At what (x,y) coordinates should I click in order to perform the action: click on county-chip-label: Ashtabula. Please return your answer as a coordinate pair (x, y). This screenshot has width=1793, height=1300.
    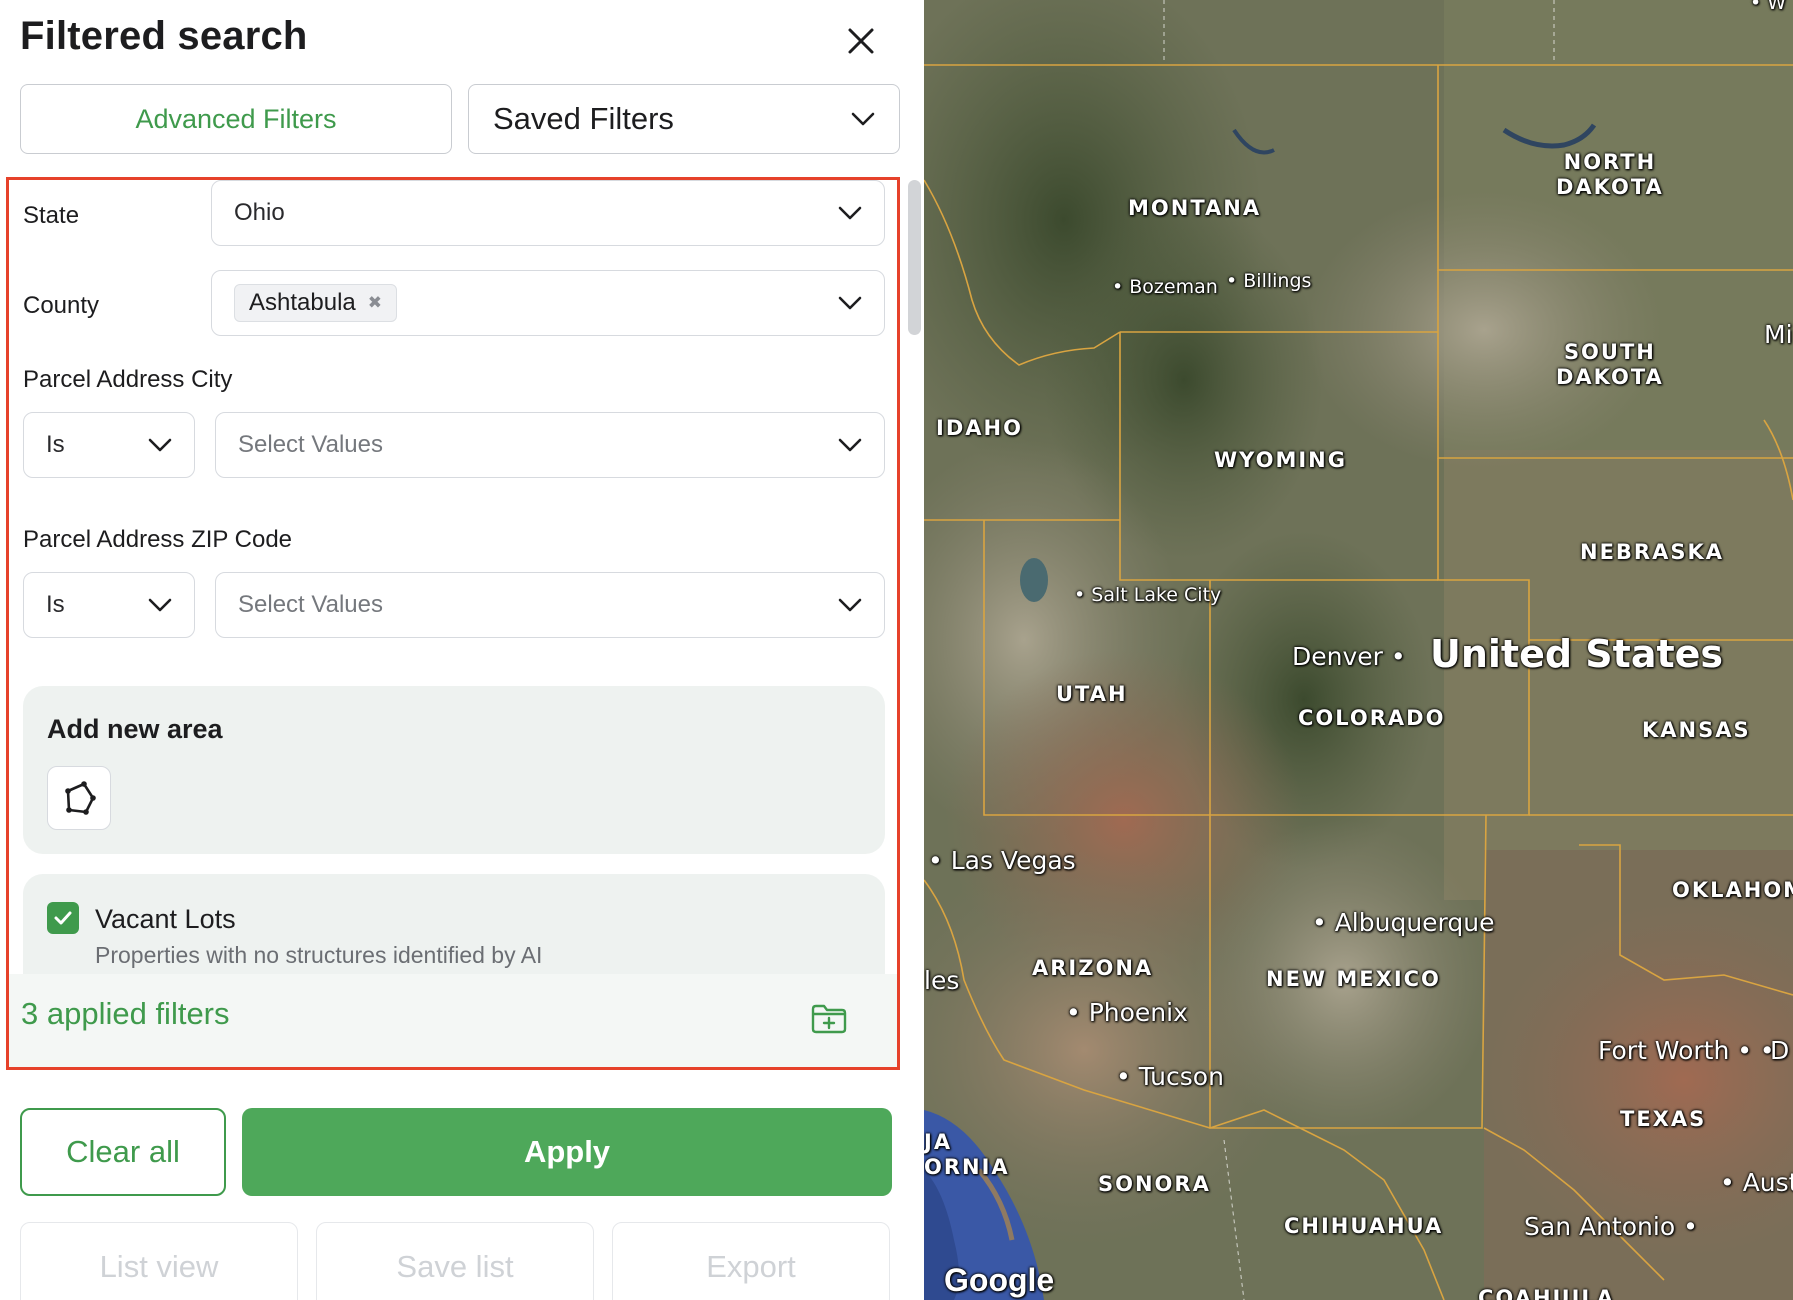
    Looking at the image, I should click on (302, 302).